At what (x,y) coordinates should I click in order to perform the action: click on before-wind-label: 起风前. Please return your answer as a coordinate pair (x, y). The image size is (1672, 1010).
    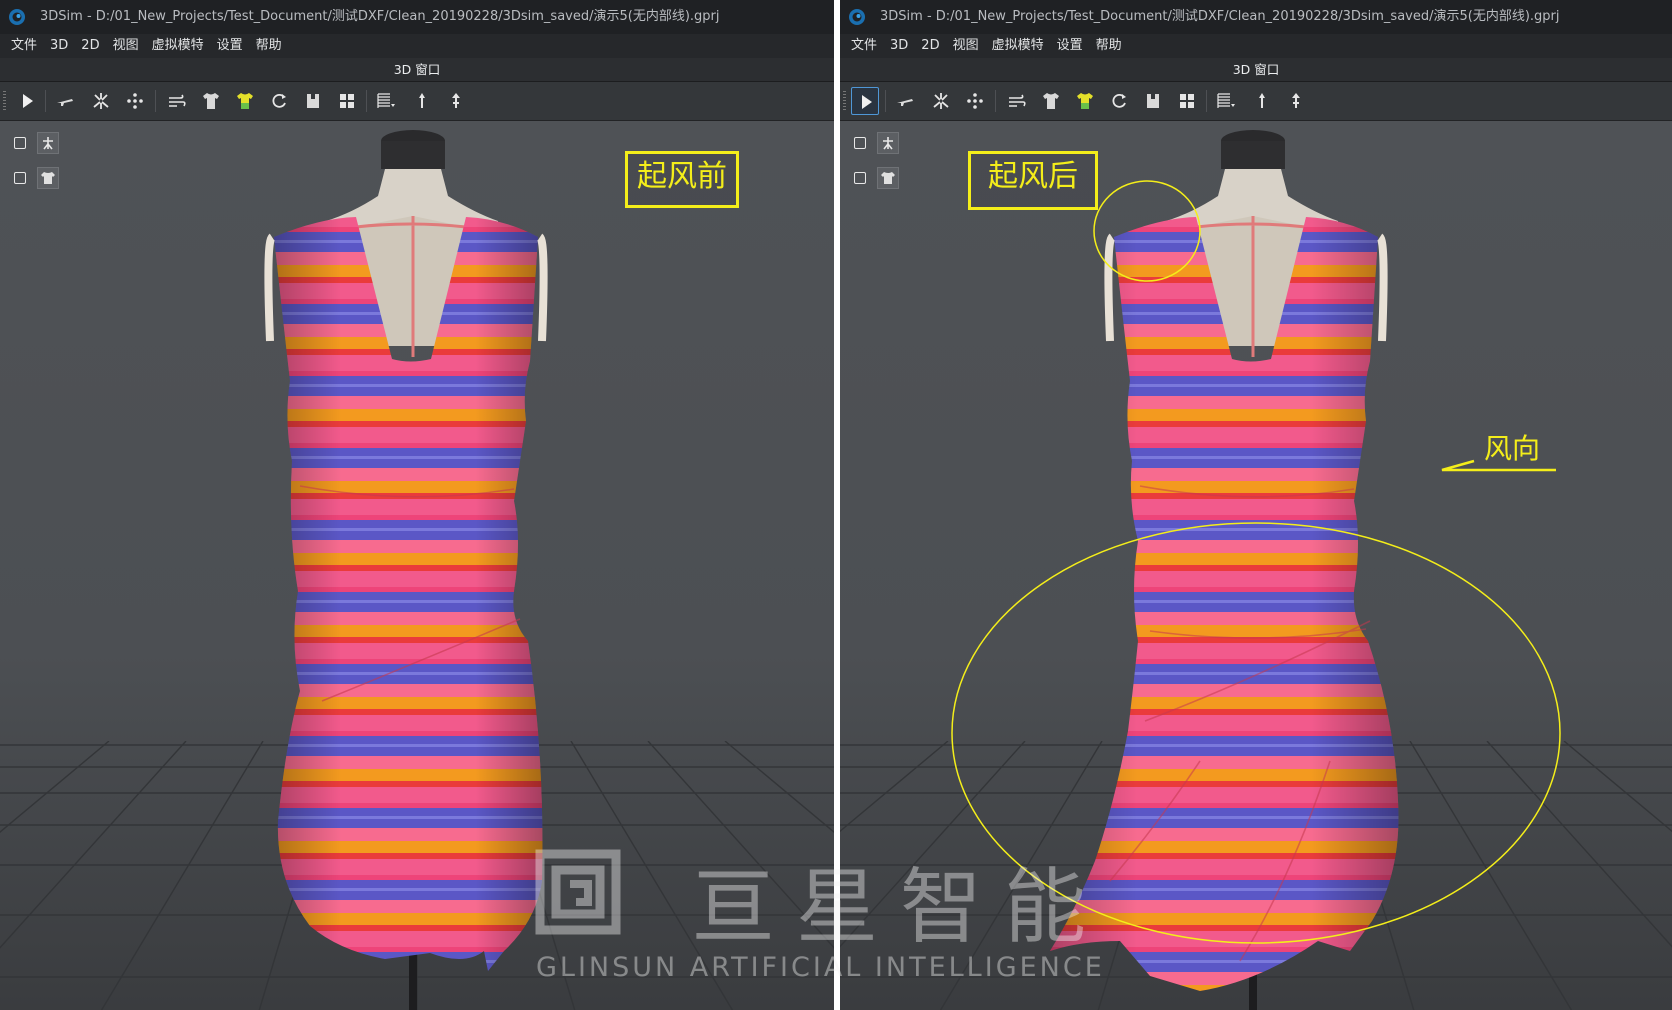
    Looking at the image, I should click on (682, 179).